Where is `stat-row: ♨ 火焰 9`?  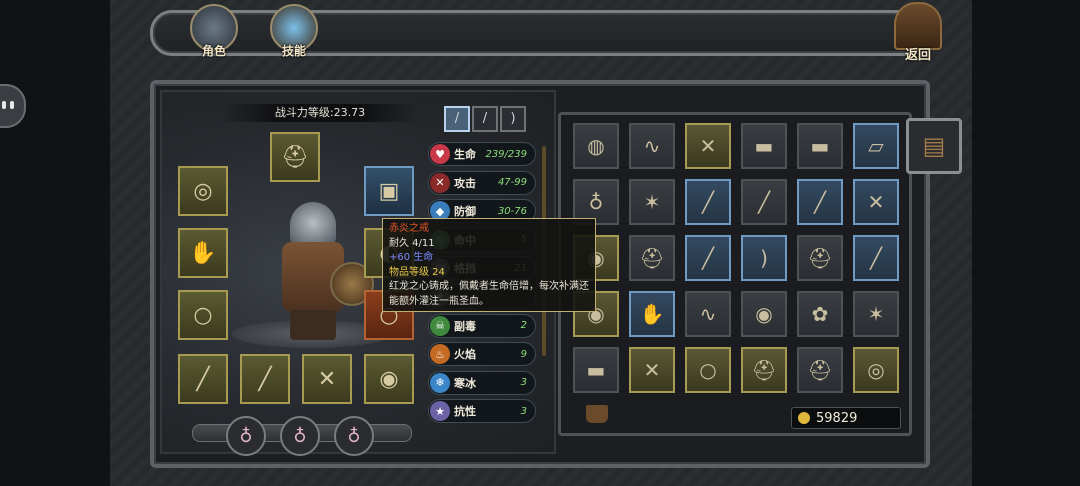 stat-row: ♨ 火焰 9 is located at coordinates (482, 354).